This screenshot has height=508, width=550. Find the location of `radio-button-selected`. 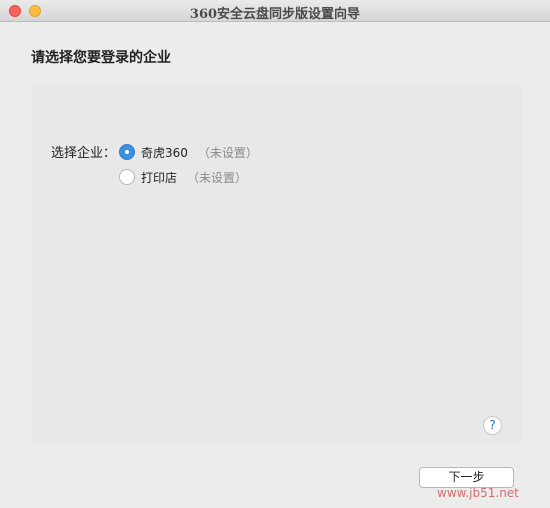

radio-button-selected is located at coordinates (127, 152).